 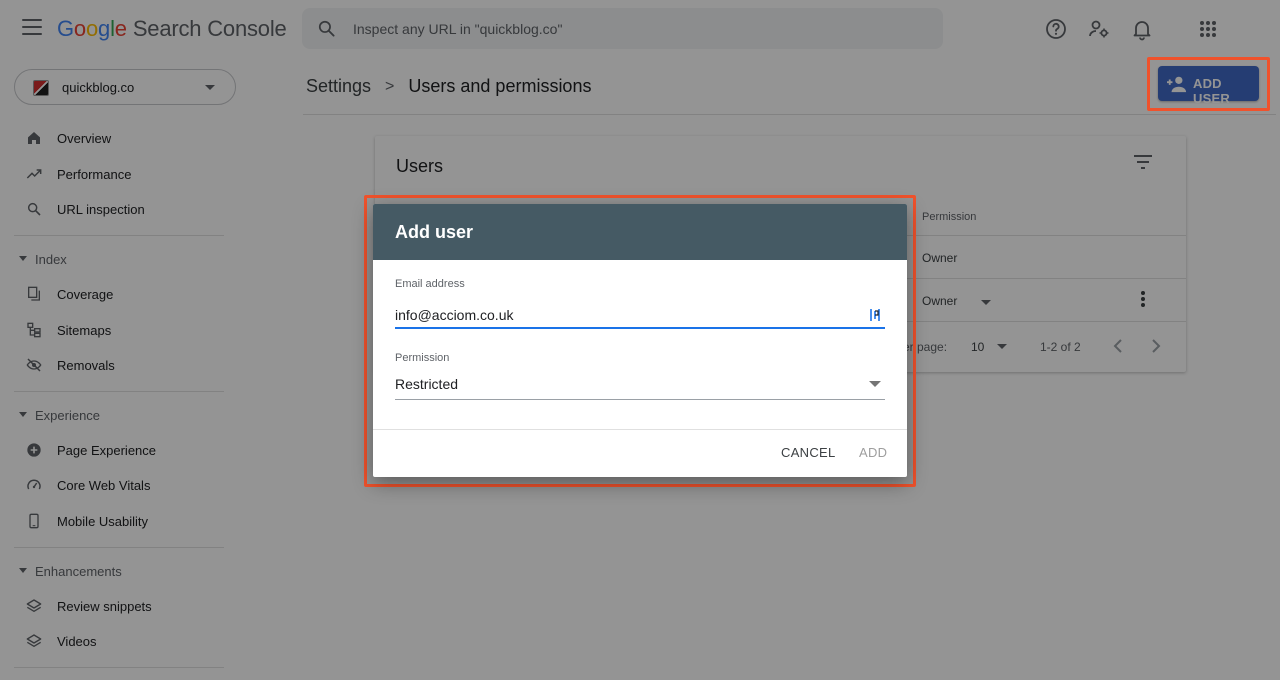 I want to click on dialog-title: Add user, so click(x=434, y=232).